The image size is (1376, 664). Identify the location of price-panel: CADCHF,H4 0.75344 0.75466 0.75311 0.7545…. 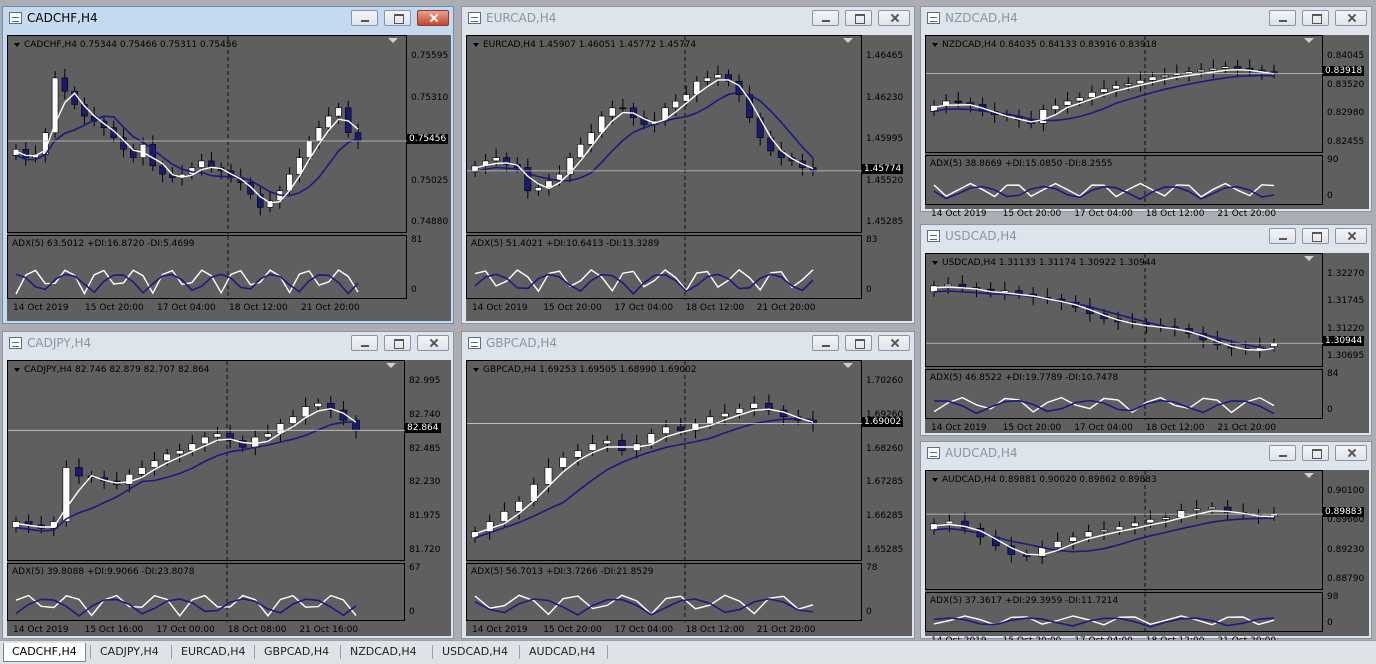
(207, 134).